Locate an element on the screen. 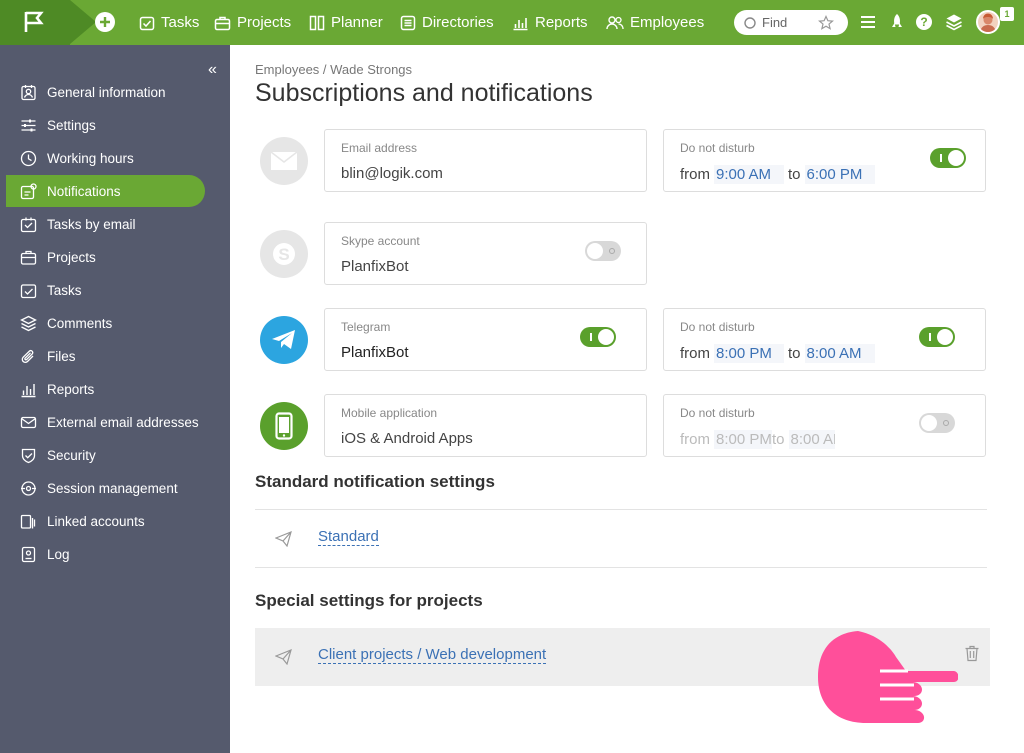  from-word: from is located at coordinates (695, 439).